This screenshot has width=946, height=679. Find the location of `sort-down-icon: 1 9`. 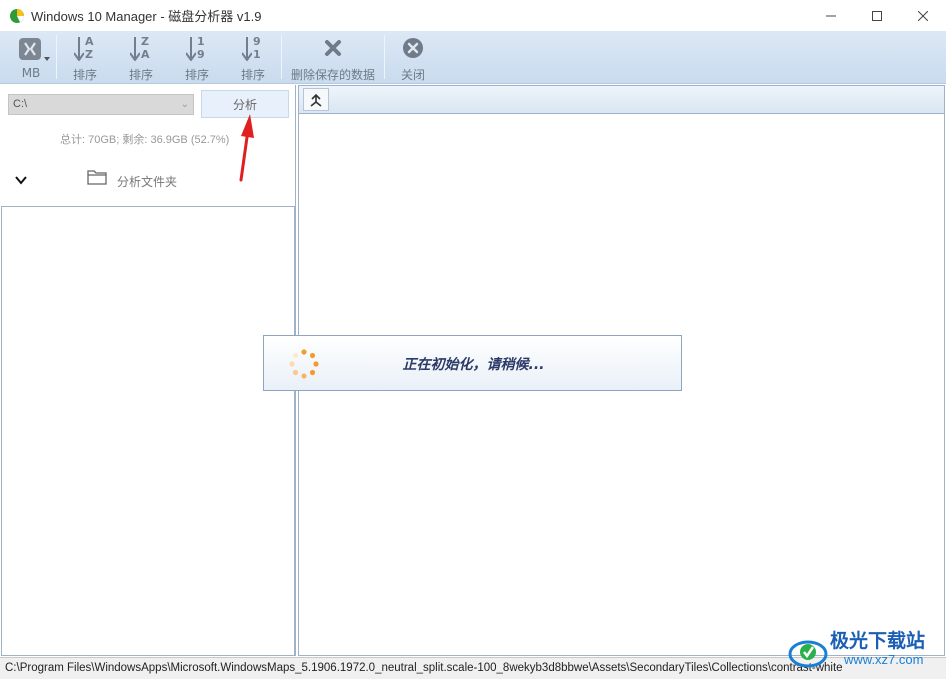

sort-down-icon: 1 9 is located at coordinates (197, 49).